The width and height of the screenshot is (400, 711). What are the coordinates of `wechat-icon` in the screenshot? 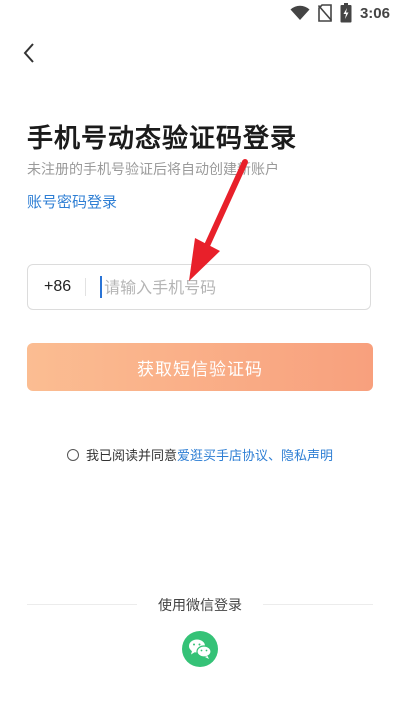 It's located at (200, 649).